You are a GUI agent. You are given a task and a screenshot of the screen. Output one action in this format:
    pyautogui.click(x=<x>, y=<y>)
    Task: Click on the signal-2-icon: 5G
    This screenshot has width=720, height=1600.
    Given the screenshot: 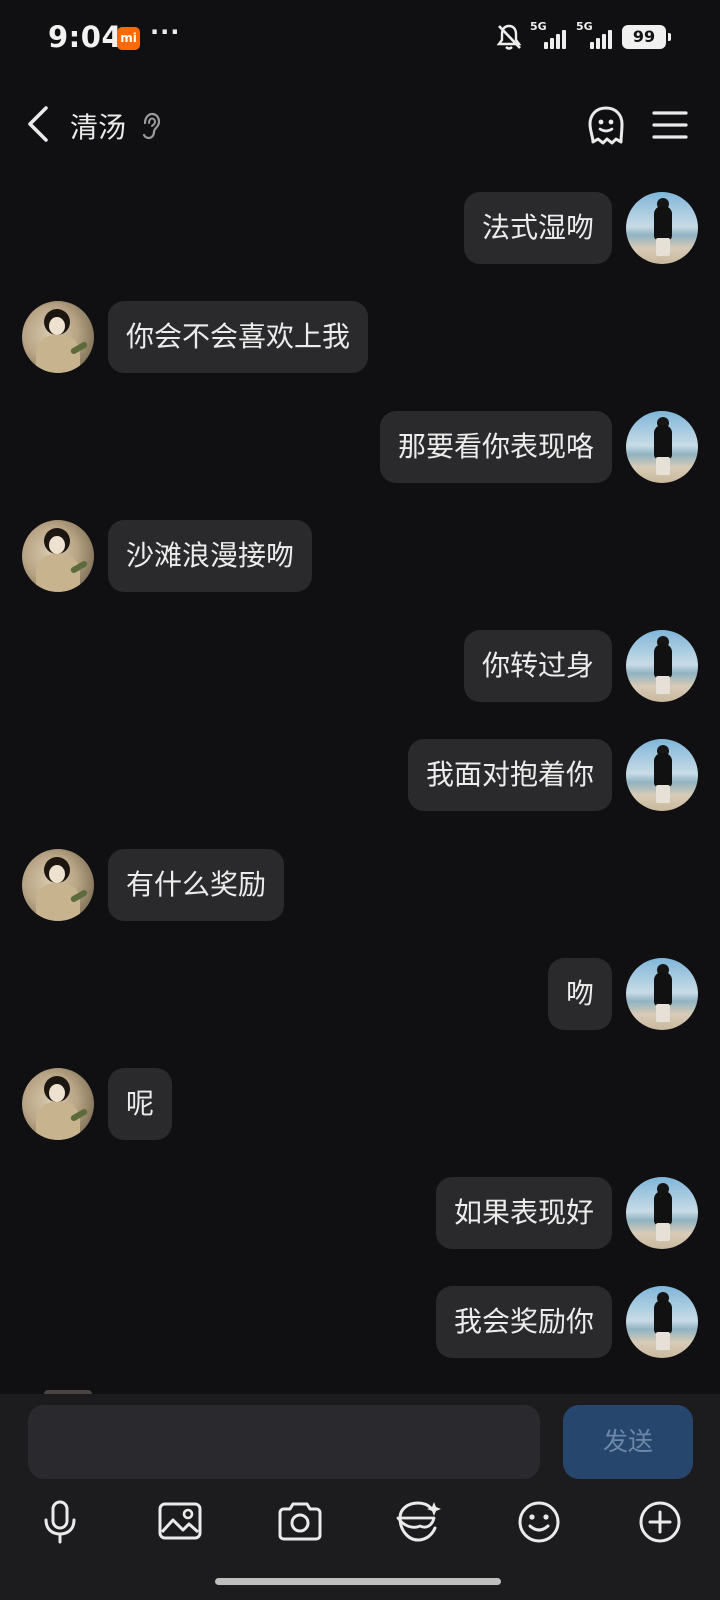 What is the action you would take?
    pyautogui.click(x=595, y=36)
    